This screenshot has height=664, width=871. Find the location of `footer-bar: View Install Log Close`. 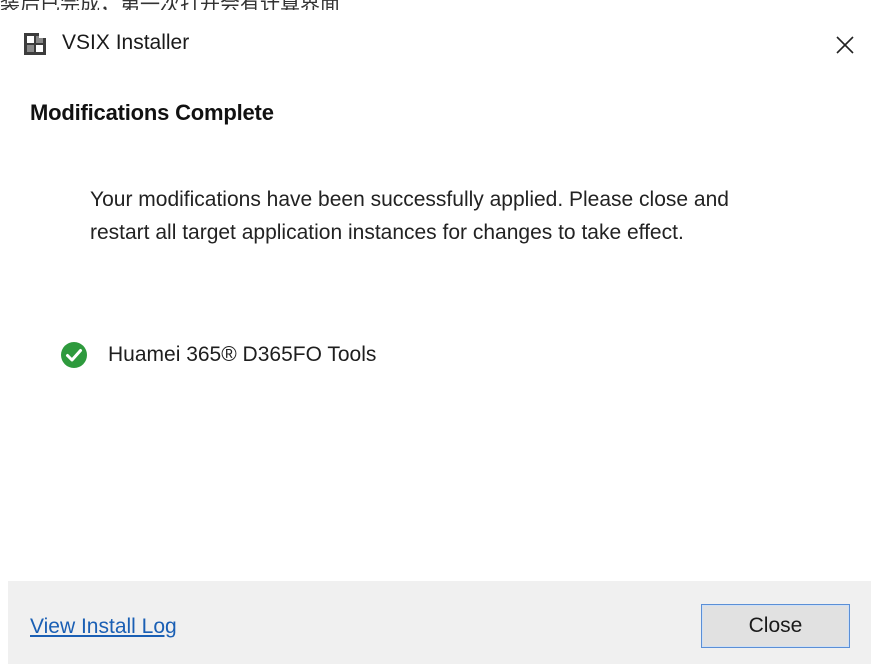

footer-bar: View Install Log Close is located at coordinates (439, 622).